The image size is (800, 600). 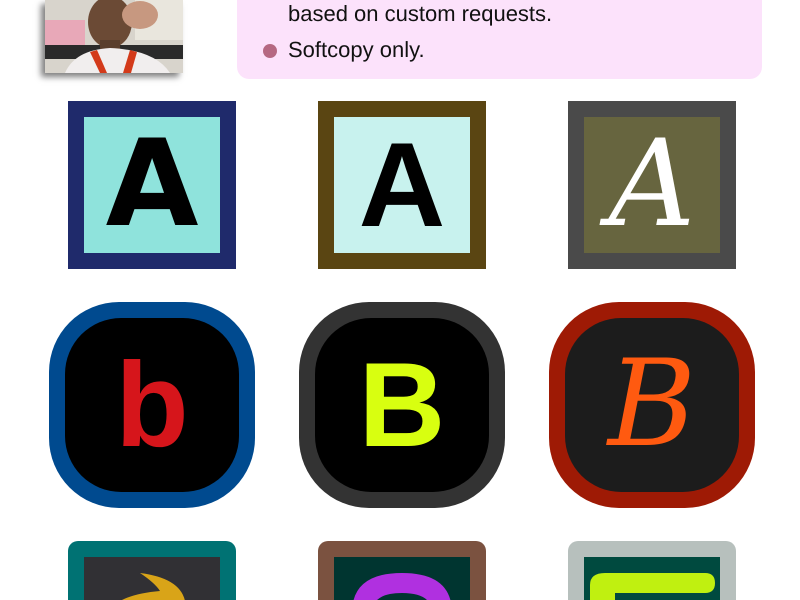 I want to click on note-text: based on custom requests., so click(x=420, y=14).